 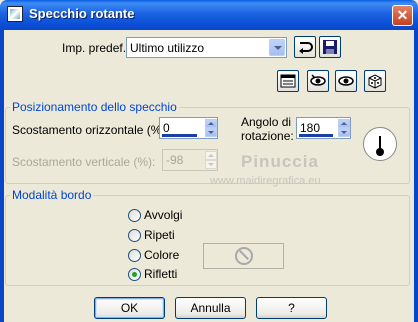 I want to click on save-preset-button, so click(x=330, y=47).